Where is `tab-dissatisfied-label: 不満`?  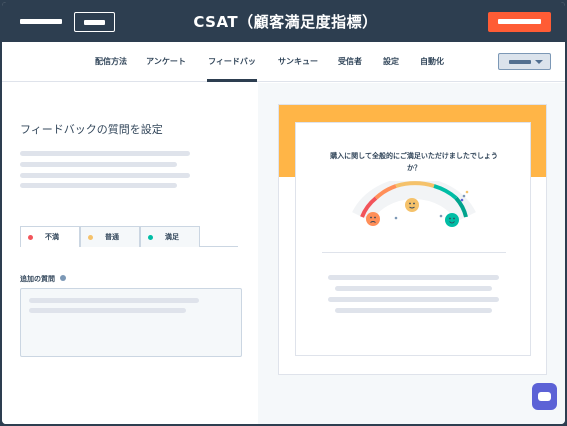 tab-dissatisfied-label: 不満 is located at coordinates (52, 237).